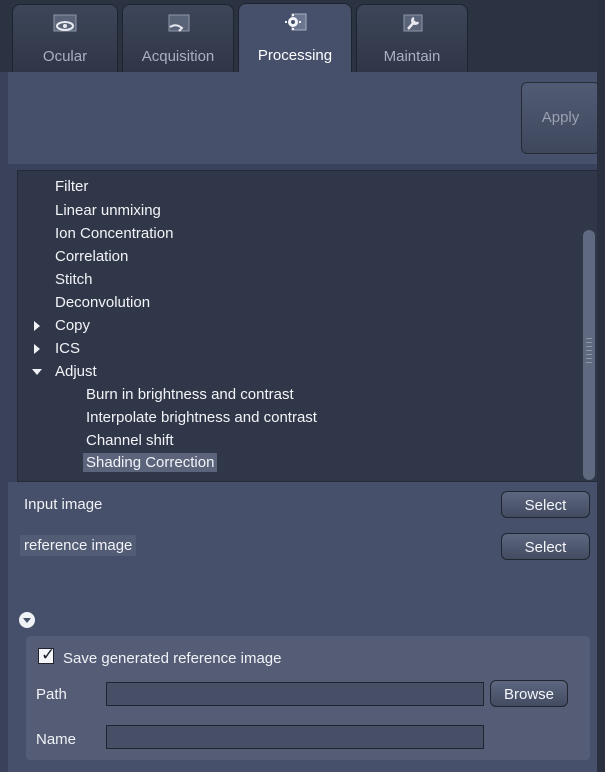 This screenshot has height=772, width=605. What do you see at coordinates (178, 56) in the screenshot?
I see `tab-acquisition-label: Acquisition` at bounding box center [178, 56].